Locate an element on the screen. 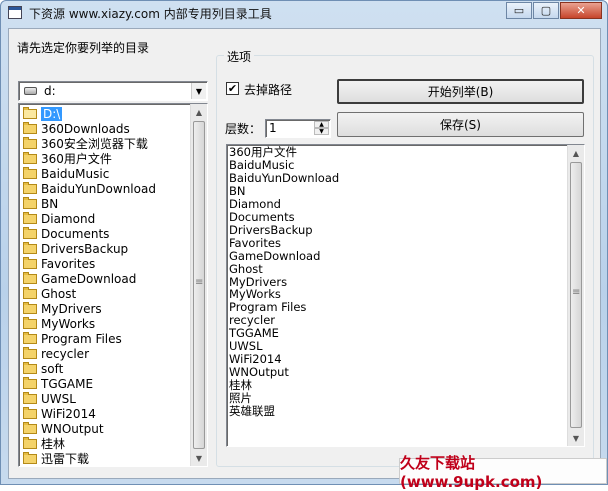 The image size is (608, 491). level-spinner: 1 ▲ ▼ is located at coordinates (298, 128).